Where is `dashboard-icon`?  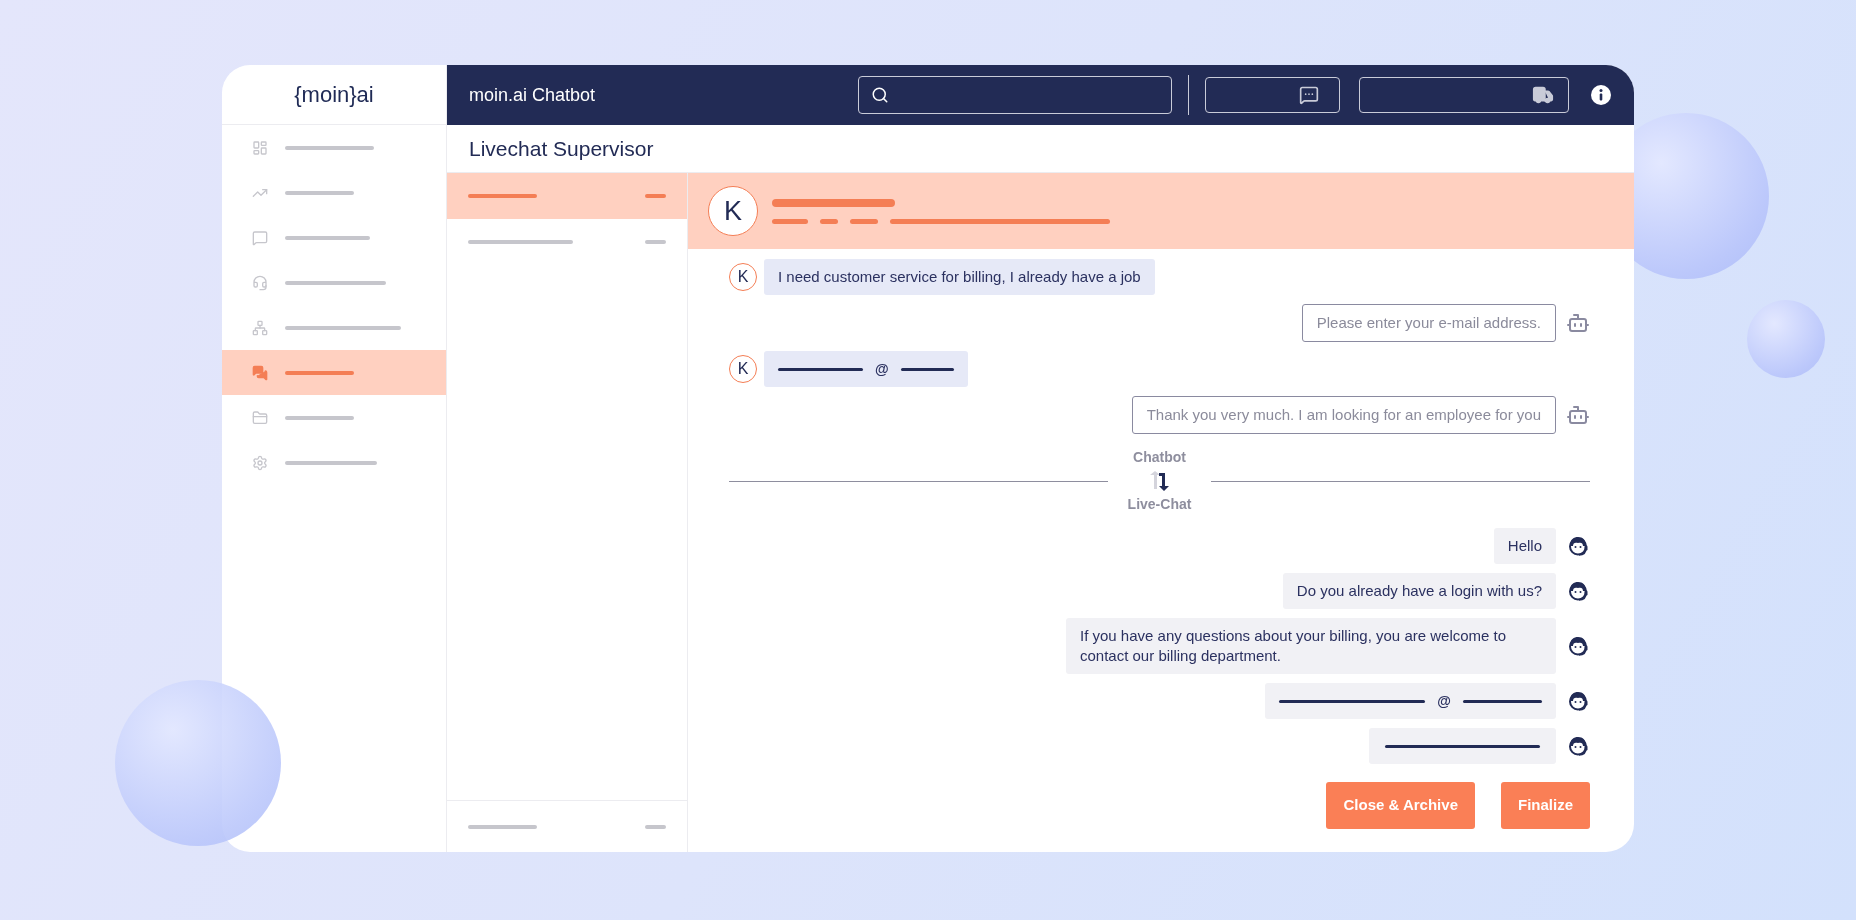
dashboard-icon is located at coordinates (260, 147).